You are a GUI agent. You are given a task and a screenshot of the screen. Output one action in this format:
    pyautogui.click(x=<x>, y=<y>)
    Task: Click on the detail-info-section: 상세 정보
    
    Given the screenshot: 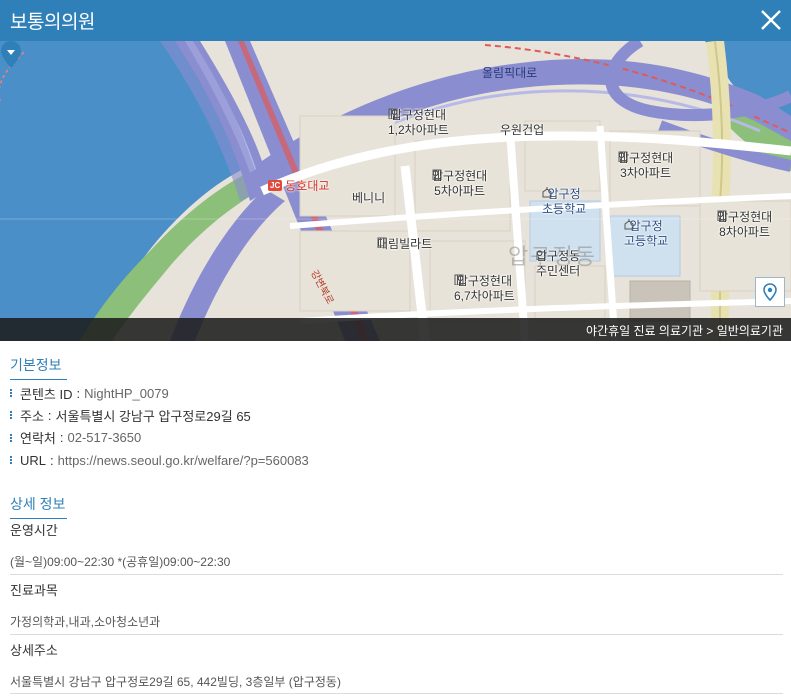 What is the action you would take?
    pyautogui.click(x=38, y=506)
    